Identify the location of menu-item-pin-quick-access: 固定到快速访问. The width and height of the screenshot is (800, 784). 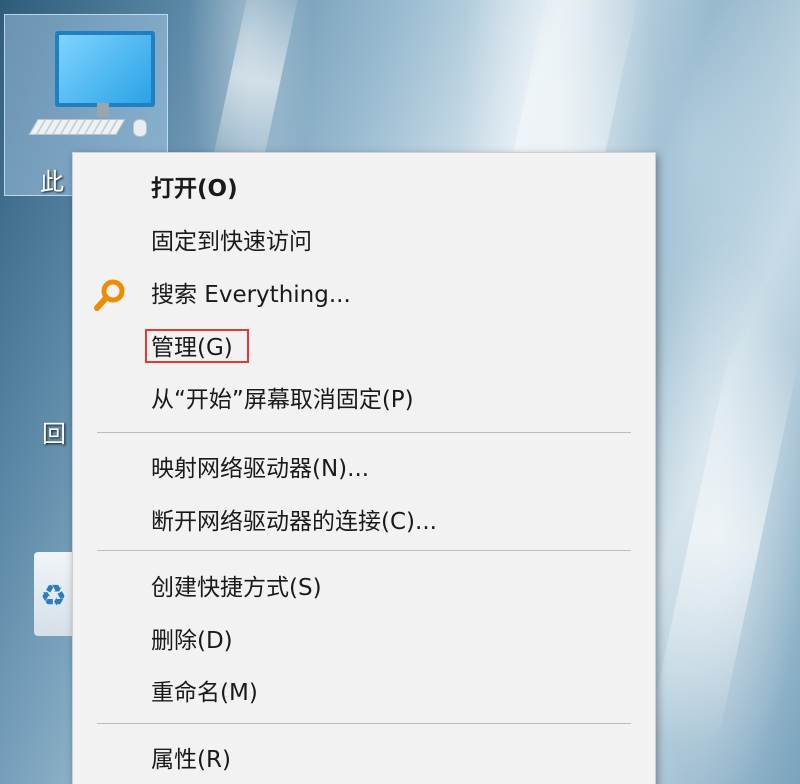
(364, 242).